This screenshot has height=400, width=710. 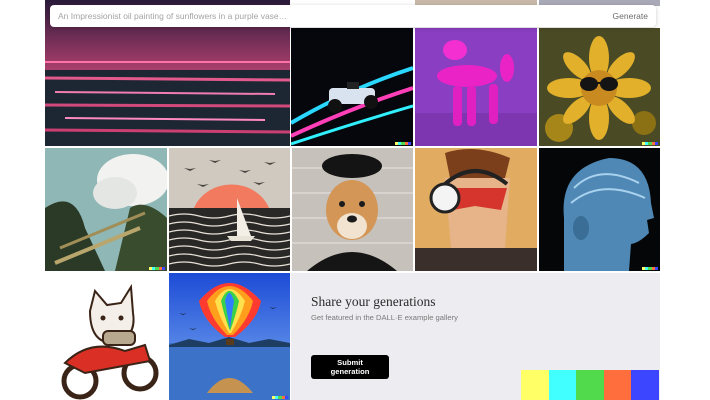 I want to click on palette-cyan, so click(x=562, y=385).